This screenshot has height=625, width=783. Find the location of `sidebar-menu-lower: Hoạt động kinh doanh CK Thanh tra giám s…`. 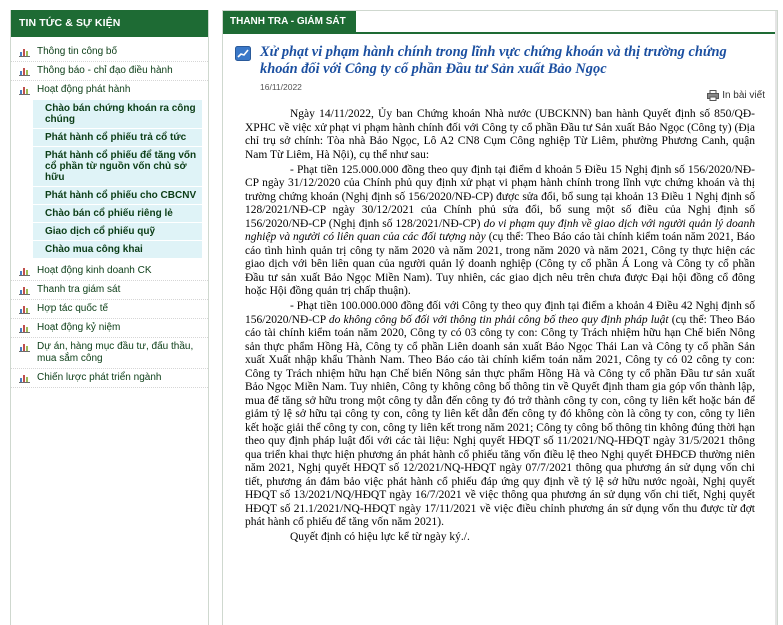

sidebar-menu-lower: Hoạt động kinh doanh CK Thanh tra giám s… is located at coordinates (109, 324).